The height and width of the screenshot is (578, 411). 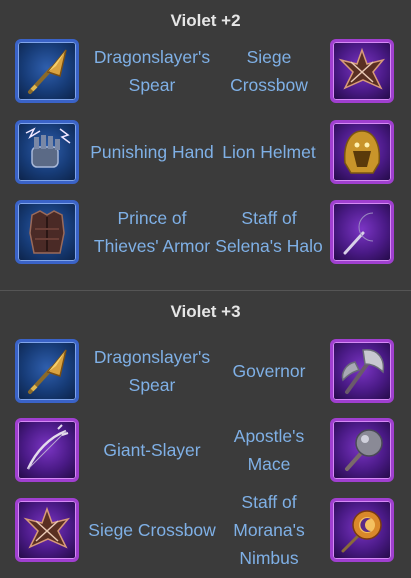 What do you see at coordinates (47, 152) in the screenshot?
I see `gauntlet-icon` at bounding box center [47, 152].